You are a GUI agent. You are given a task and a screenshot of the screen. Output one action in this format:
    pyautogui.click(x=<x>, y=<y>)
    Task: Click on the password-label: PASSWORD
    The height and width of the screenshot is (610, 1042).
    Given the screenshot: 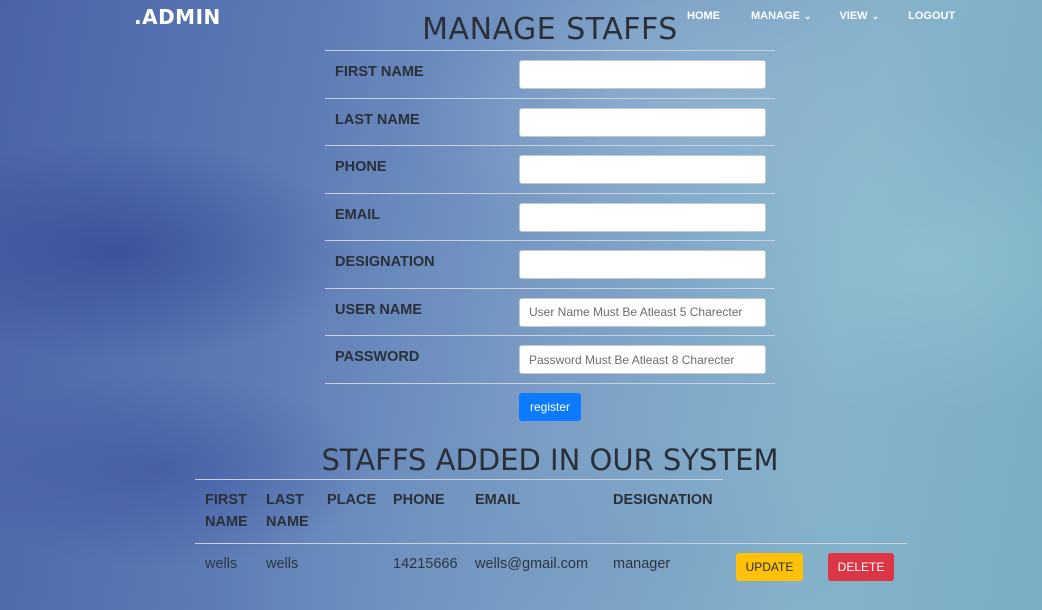 What is the action you would take?
    pyautogui.click(x=377, y=357)
    